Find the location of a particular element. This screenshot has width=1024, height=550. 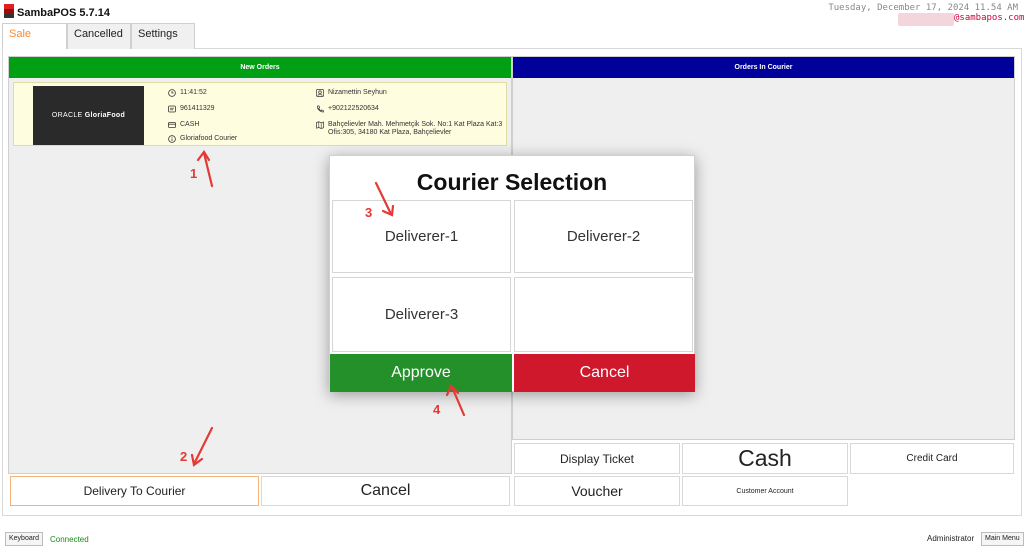

clock-icon is located at coordinates (172, 93).